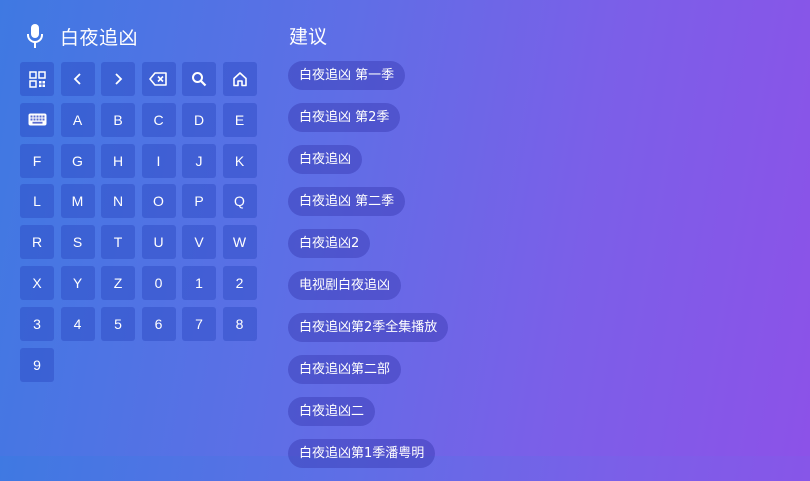 This screenshot has height=481, width=810. What do you see at coordinates (158, 160) in the screenshot?
I see `key-i: I` at bounding box center [158, 160].